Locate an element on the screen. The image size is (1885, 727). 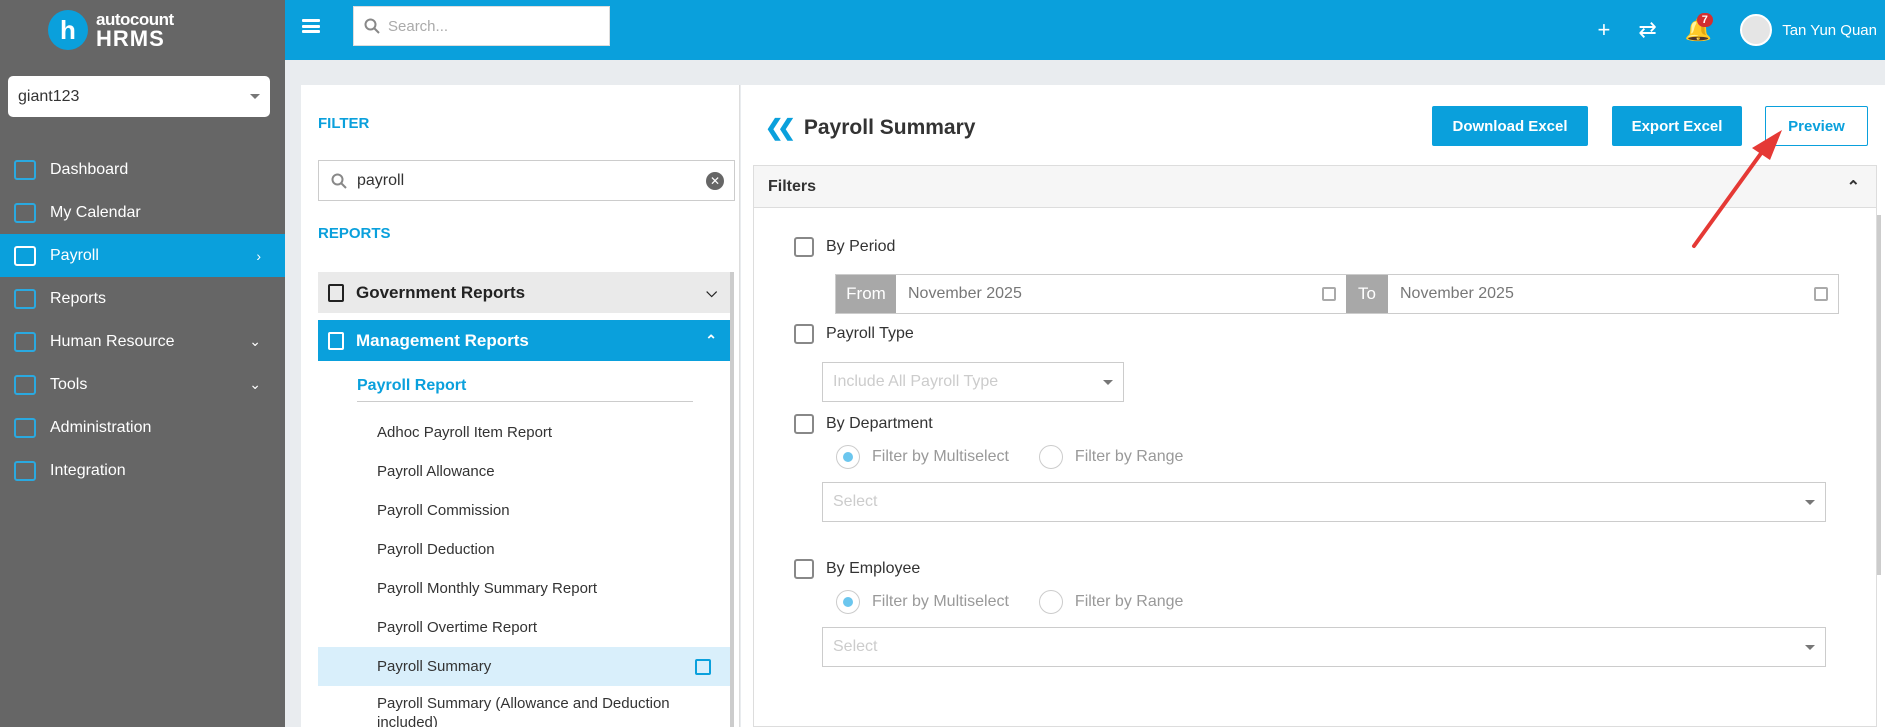
double-chevron-left-icon: ❮❮ is located at coordinates (780, 128).